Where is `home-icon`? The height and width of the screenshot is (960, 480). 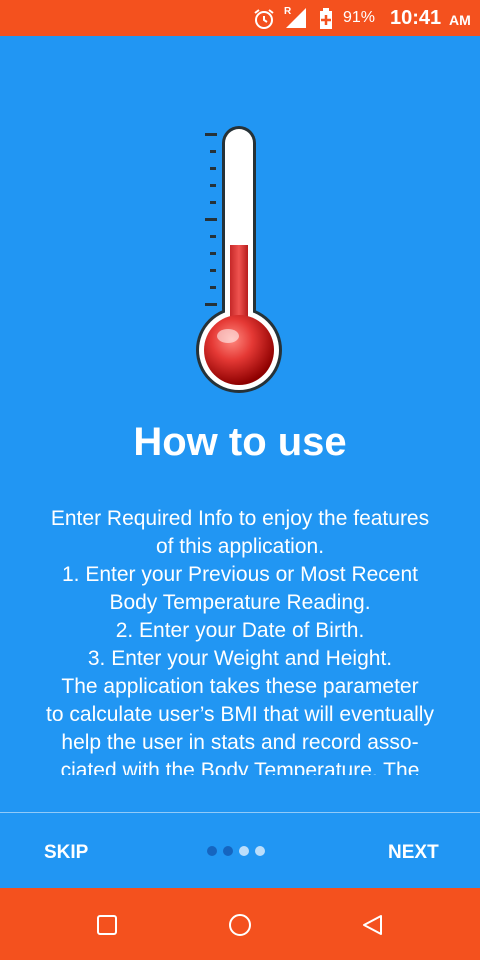
home-icon is located at coordinates (240, 926).